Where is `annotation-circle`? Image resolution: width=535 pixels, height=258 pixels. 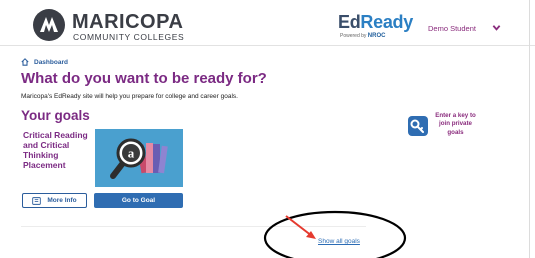
annotation-circle is located at coordinates (335, 234).